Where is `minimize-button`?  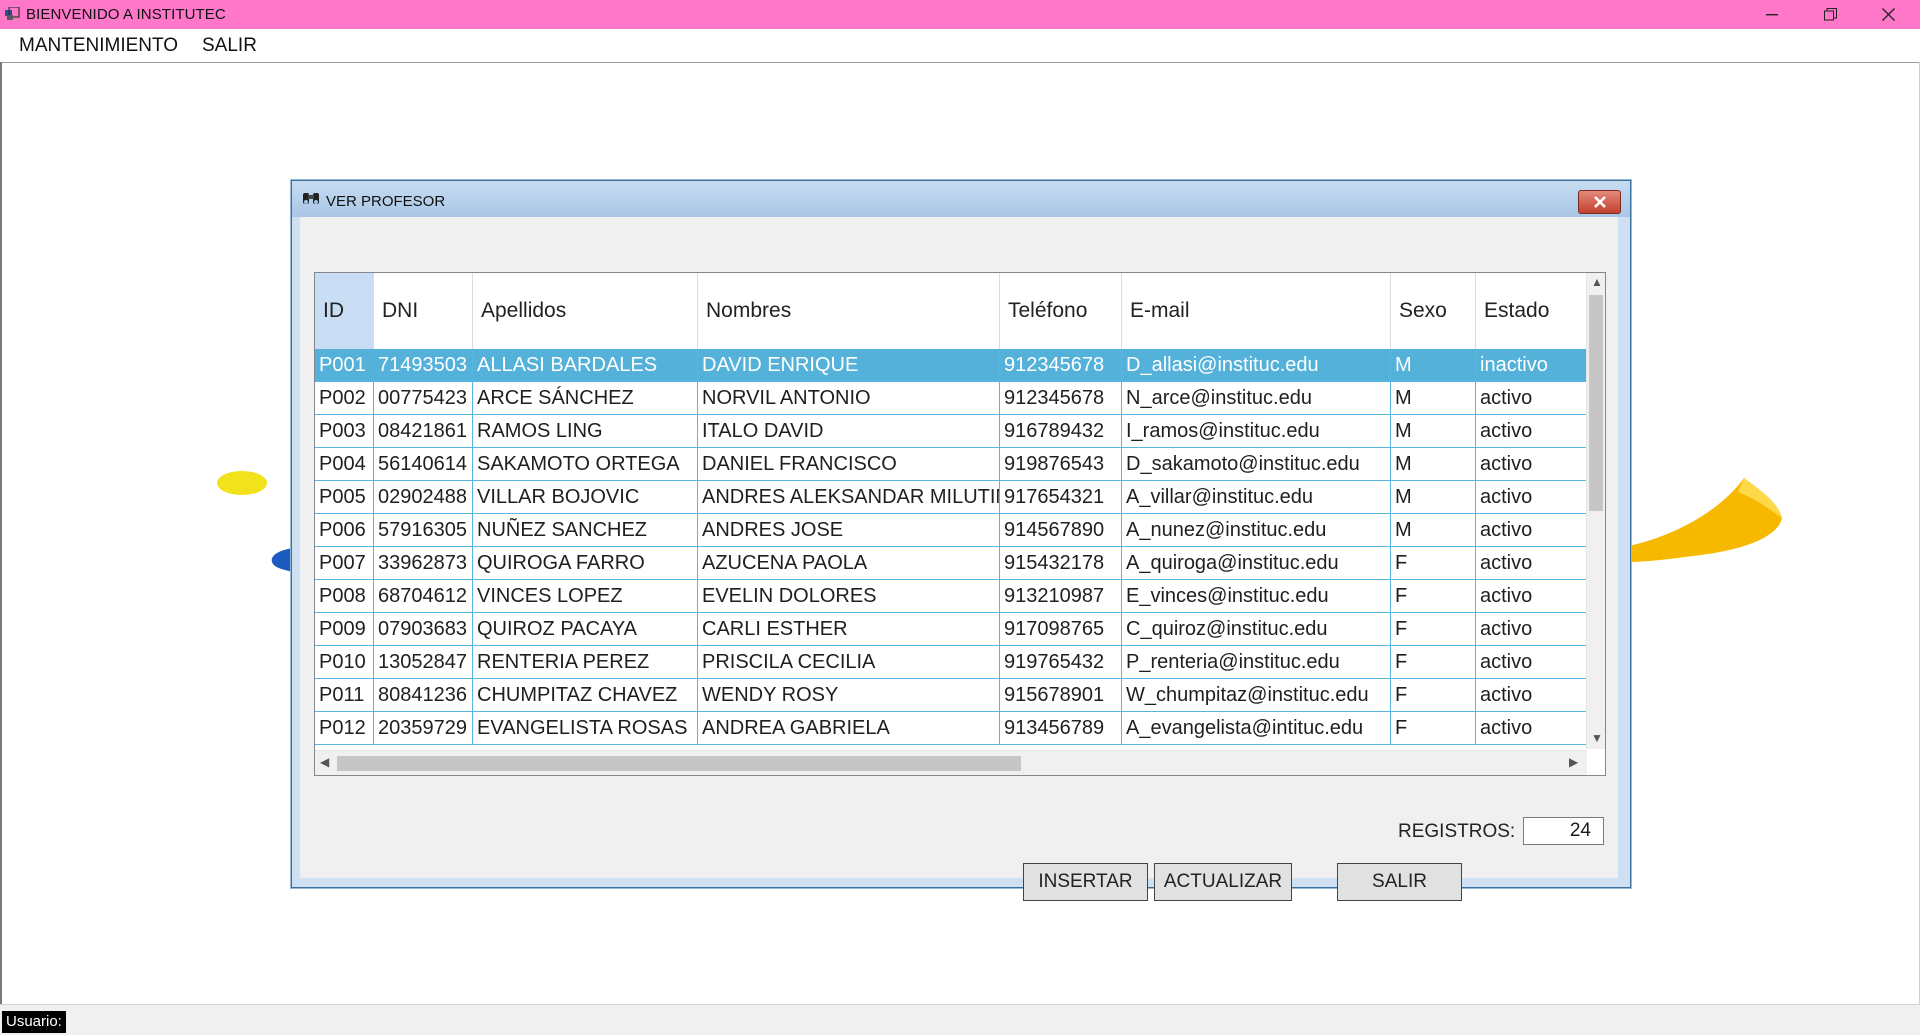 minimize-button is located at coordinates (1772, 14).